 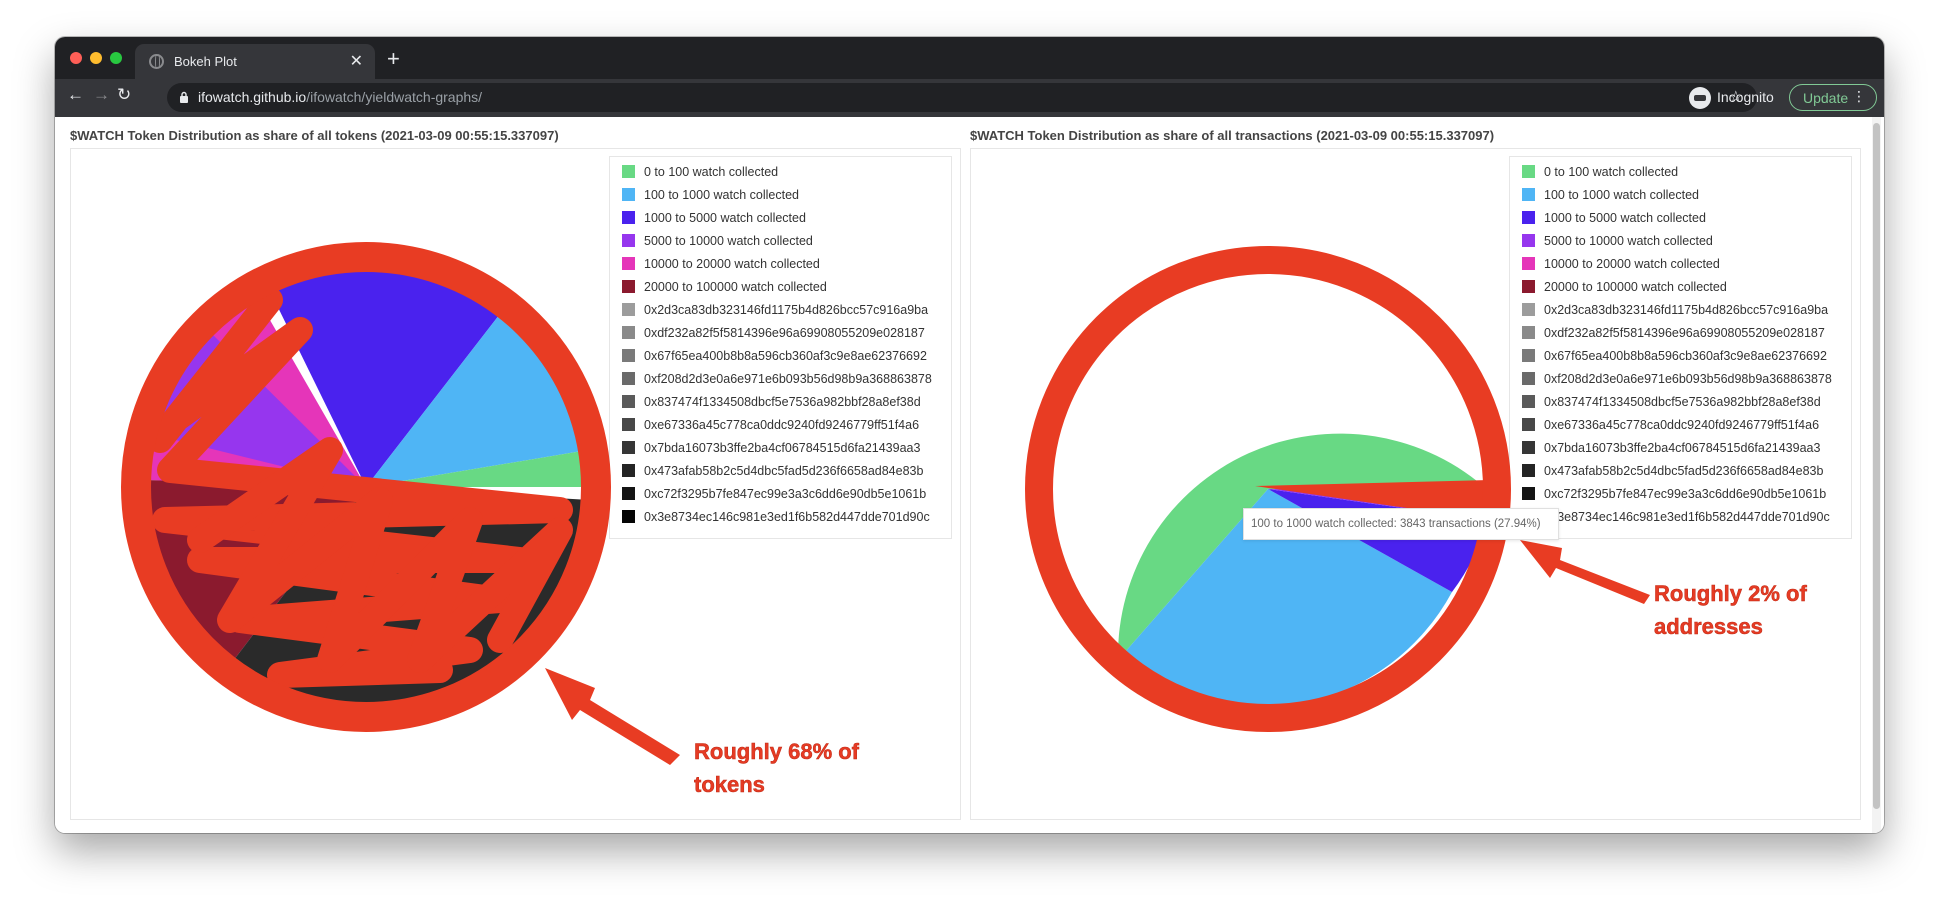 What do you see at coordinates (393, 59) in the screenshot?
I see `plus-icon: +` at bounding box center [393, 59].